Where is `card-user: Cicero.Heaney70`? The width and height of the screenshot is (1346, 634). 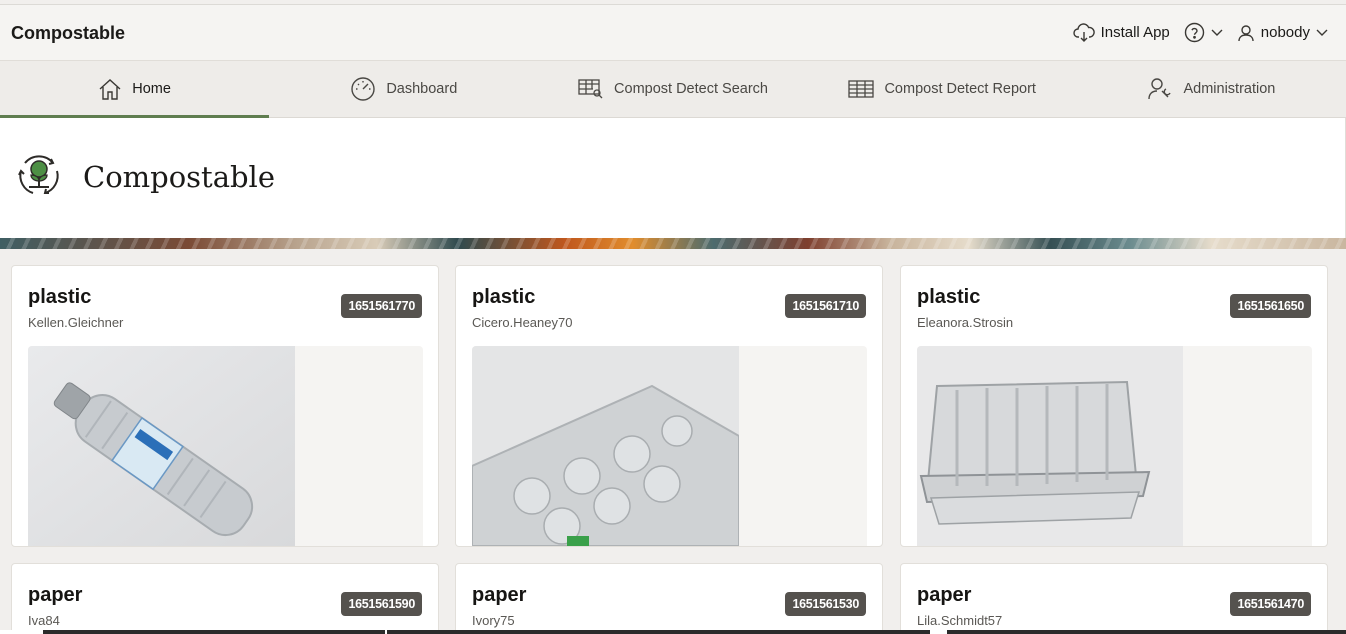 card-user: Cicero.Heaney70 is located at coordinates (522, 322).